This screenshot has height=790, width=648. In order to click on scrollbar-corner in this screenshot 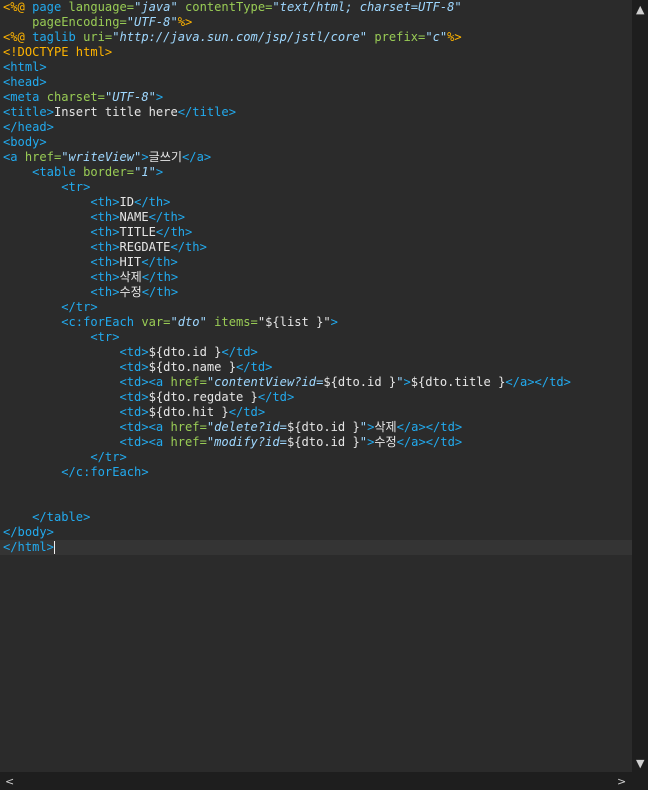, I will do `click(640, 781)`.